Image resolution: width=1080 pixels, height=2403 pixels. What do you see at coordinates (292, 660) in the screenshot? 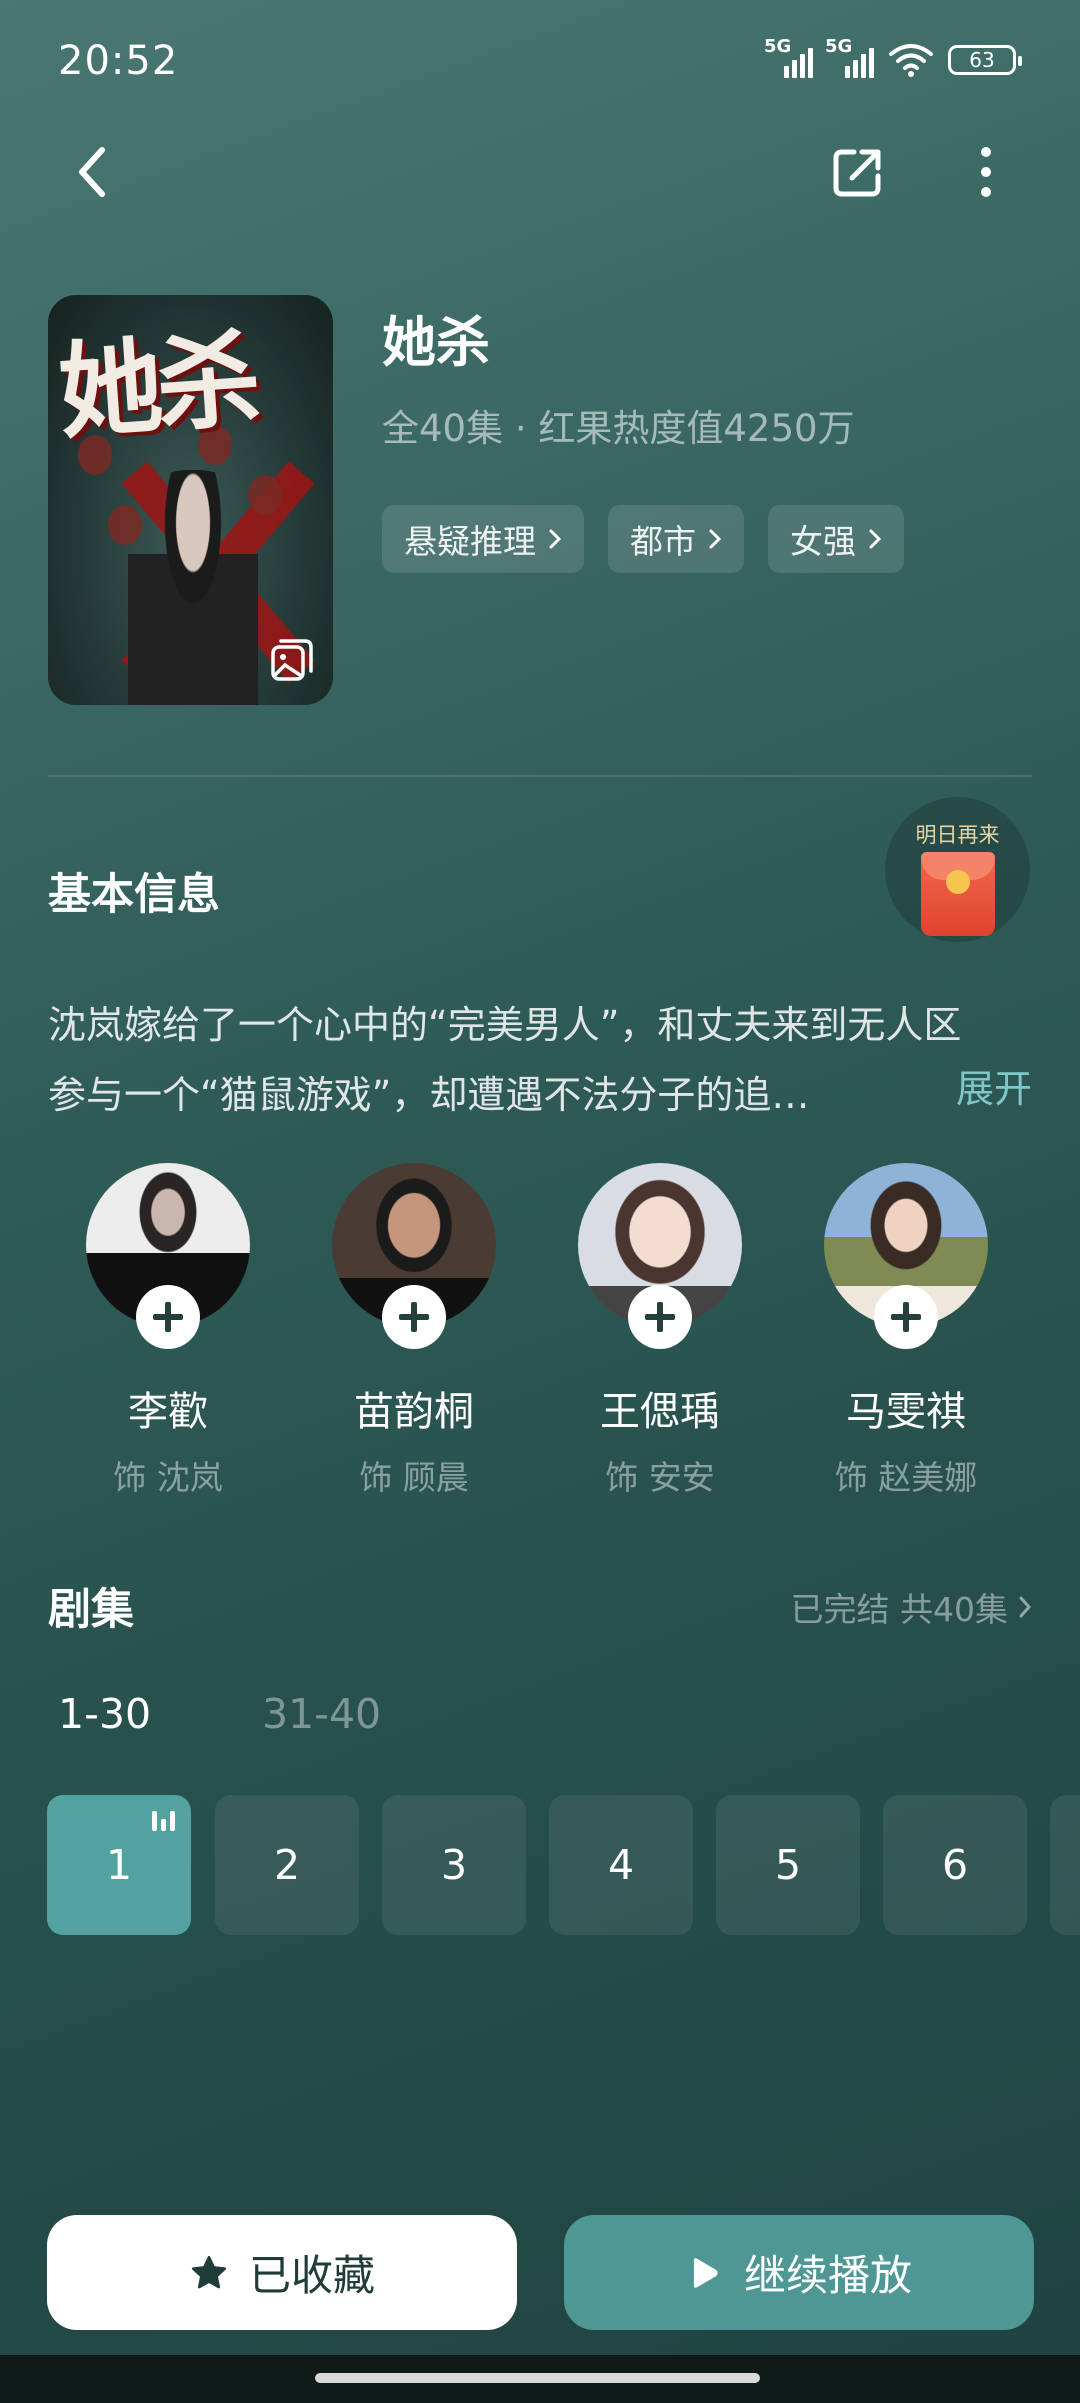
I see `gallery-icon` at bounding box center [292, 660].